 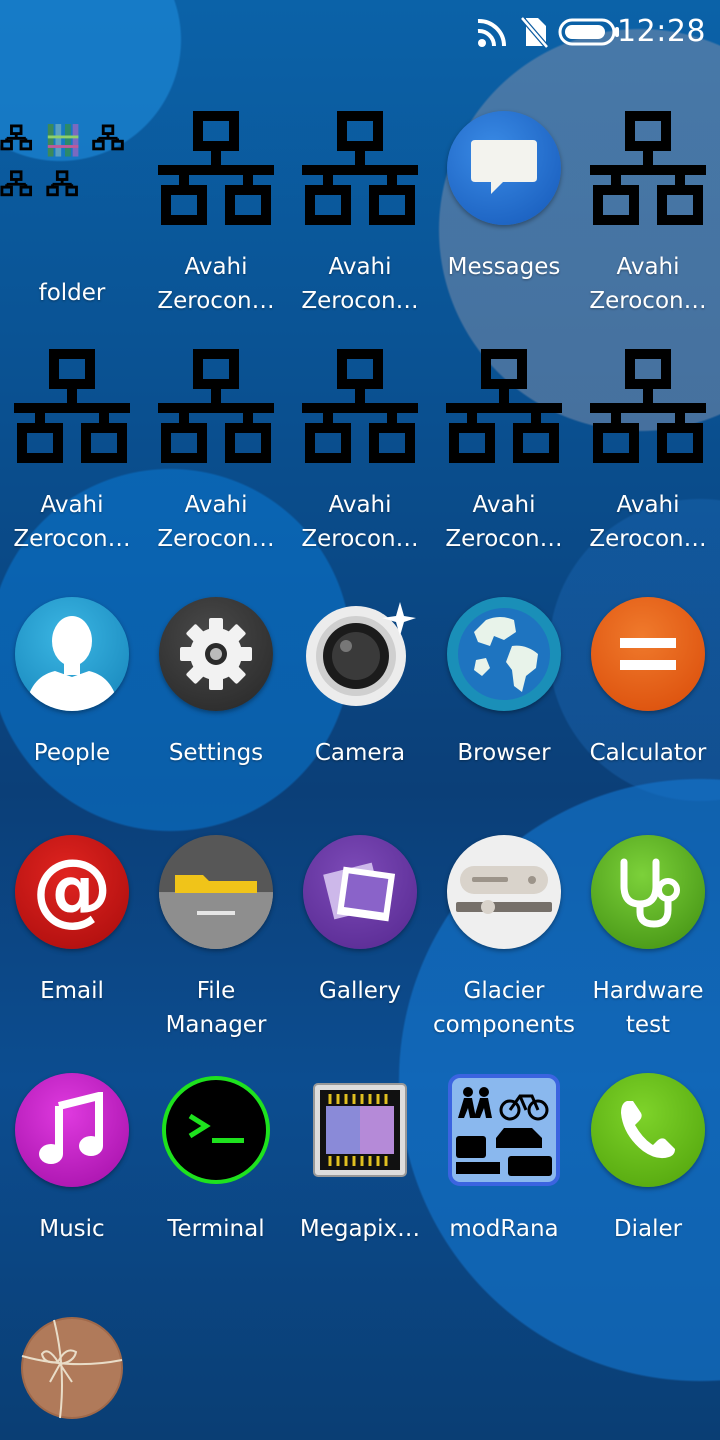 What do you see at coordinates (360, 32) in the screenshot?
I see `status-bar: 12:28` at bounding box center [360, 32].